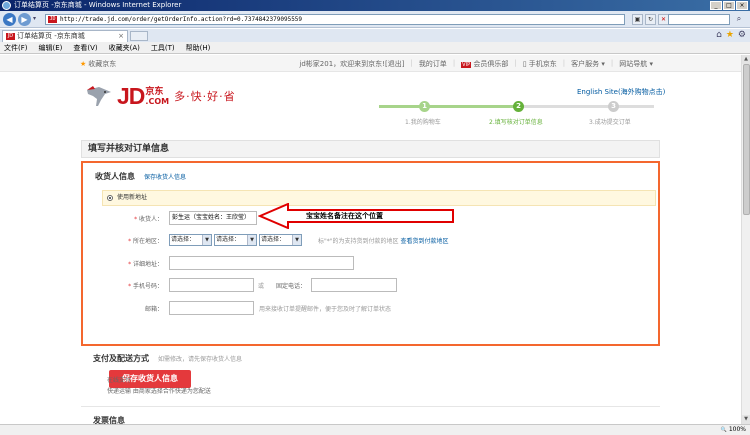 This screenshot has width=750, height=435. I want to click on shipping-method: 快递运输 由商家选择合作快递为您配送, so click(159, 391).